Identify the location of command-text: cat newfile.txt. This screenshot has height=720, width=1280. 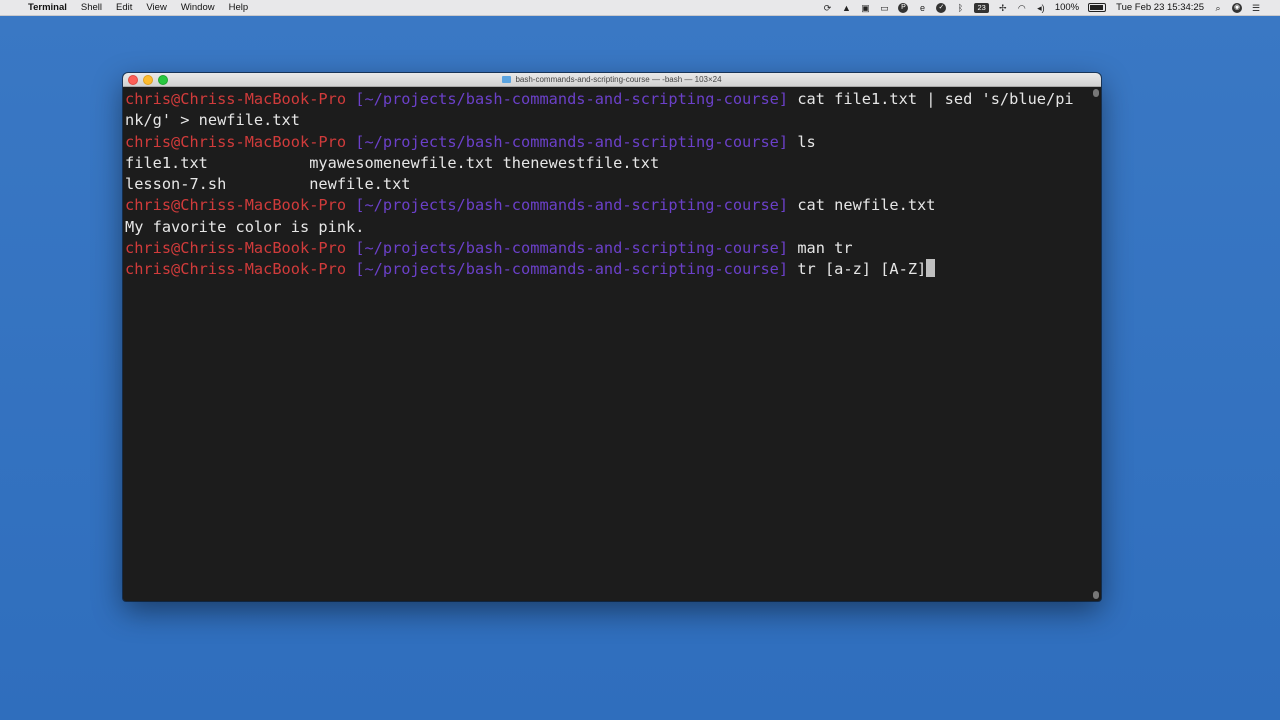
(866, 205).